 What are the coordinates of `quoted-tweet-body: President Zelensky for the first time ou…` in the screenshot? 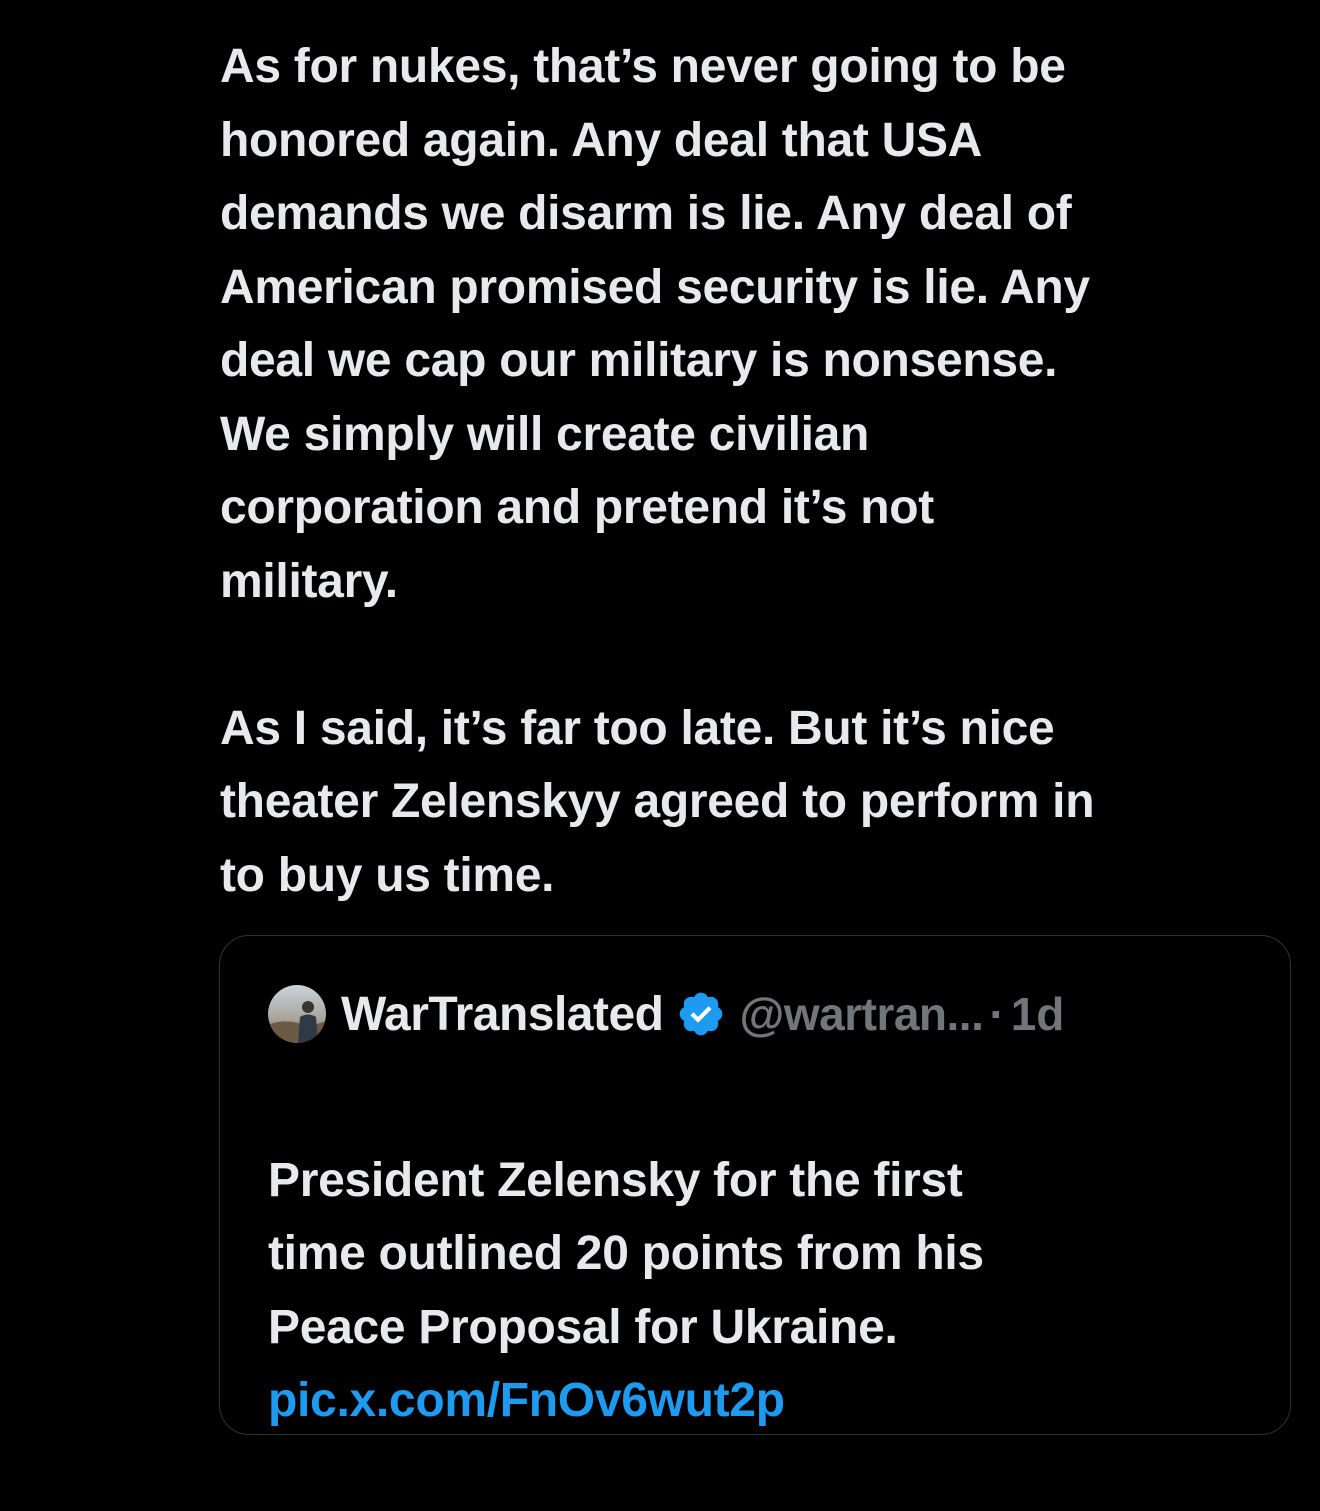 It's located at (626, 1253).